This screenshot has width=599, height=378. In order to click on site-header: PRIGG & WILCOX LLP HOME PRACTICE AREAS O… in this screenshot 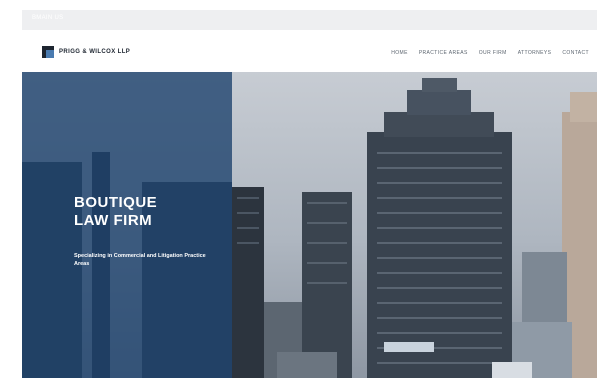, I will do `click(309, 54)`.